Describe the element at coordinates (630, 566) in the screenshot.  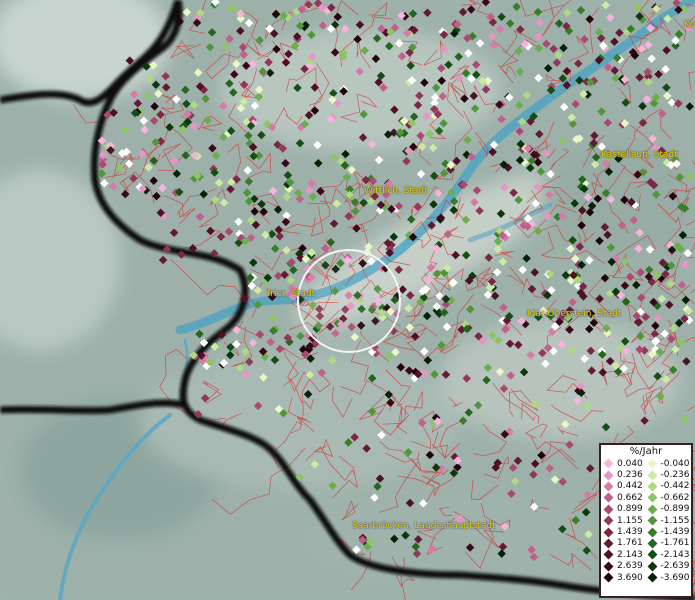
I see `legend-label: 2.639` at that location.